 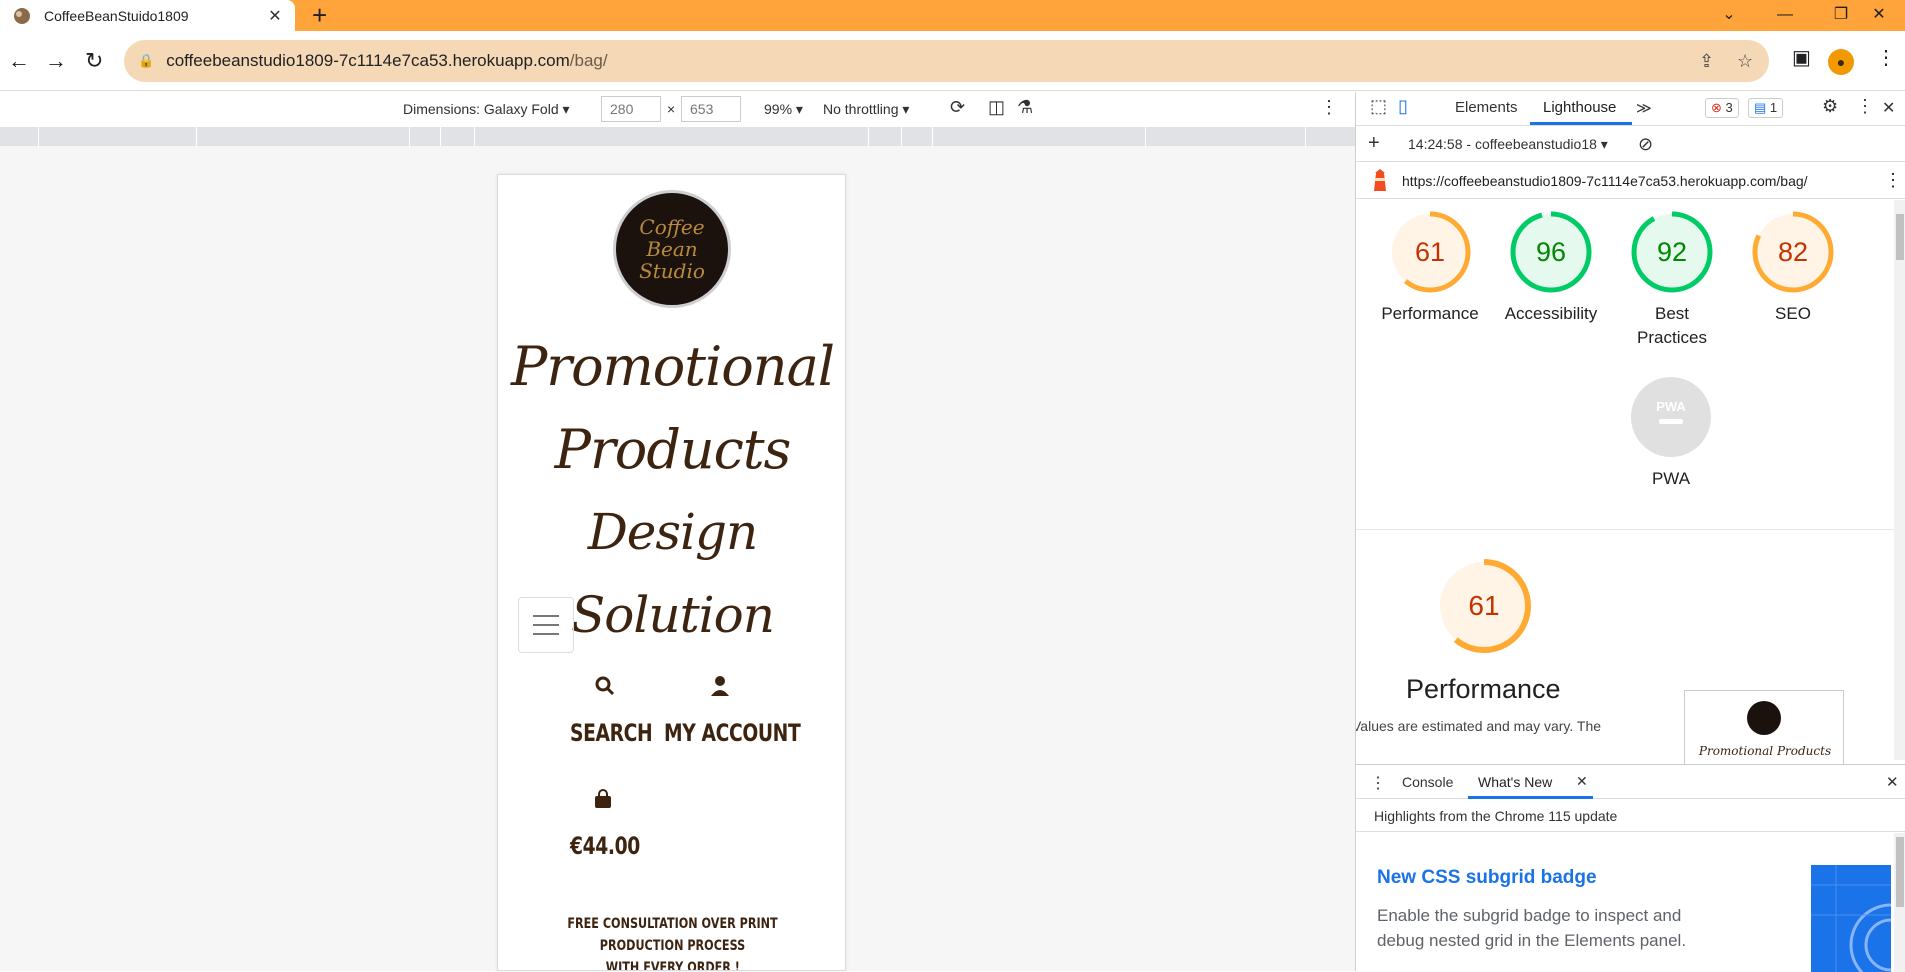 What do you see at coordinates (673, 449) in the screenshot?
I see `headline-line: Products` at bounding box center [673, 449].